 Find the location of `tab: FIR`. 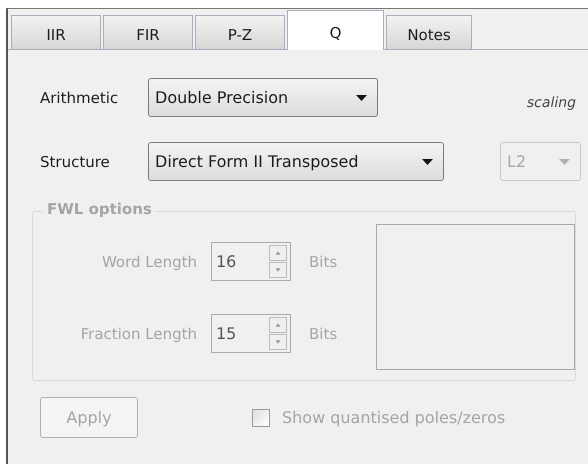

tab: FIR is located at coordinates (148, 32).